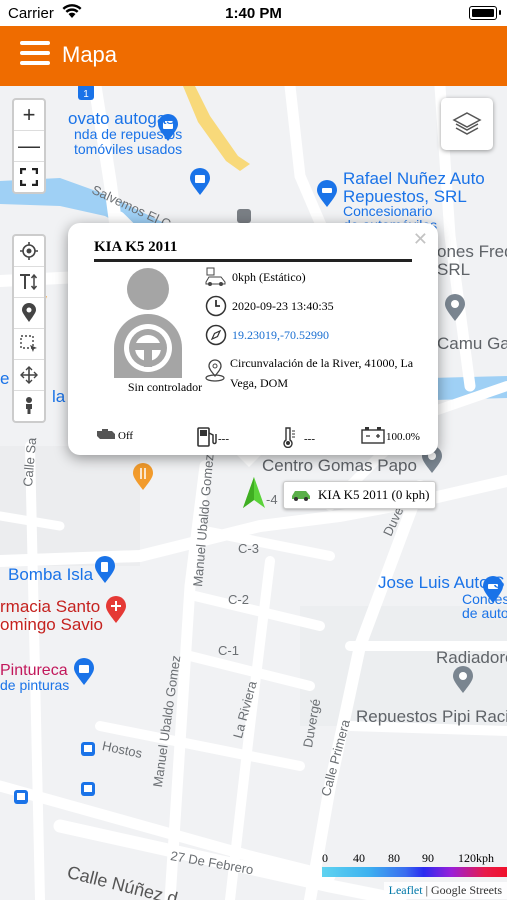 The height and width of the screenshot is (900, 507). I want to click on poi-label: la, so click(59, 396).